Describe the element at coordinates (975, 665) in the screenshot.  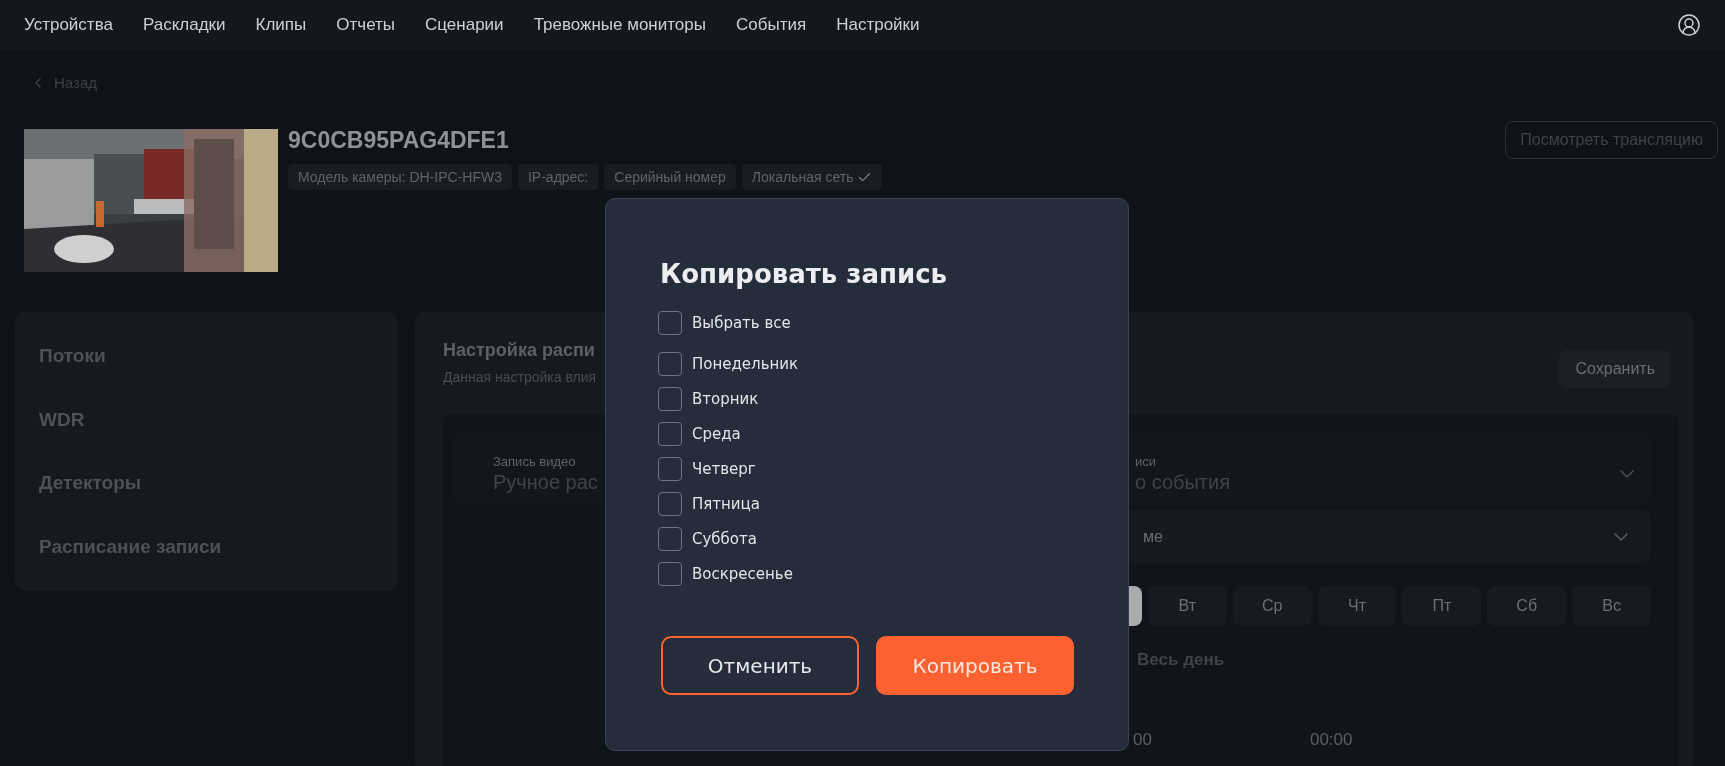
I see `copy-button: Копировать` at that location.